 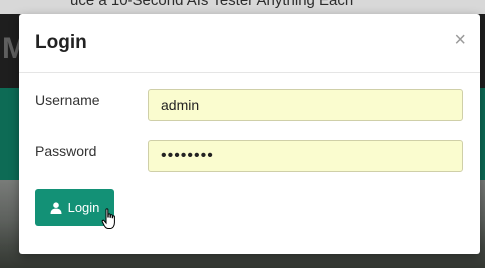 What do you see at coordinates (460, 40) in the screenshot?
I see `close-icon: ×` at bounding box center [460, 40].